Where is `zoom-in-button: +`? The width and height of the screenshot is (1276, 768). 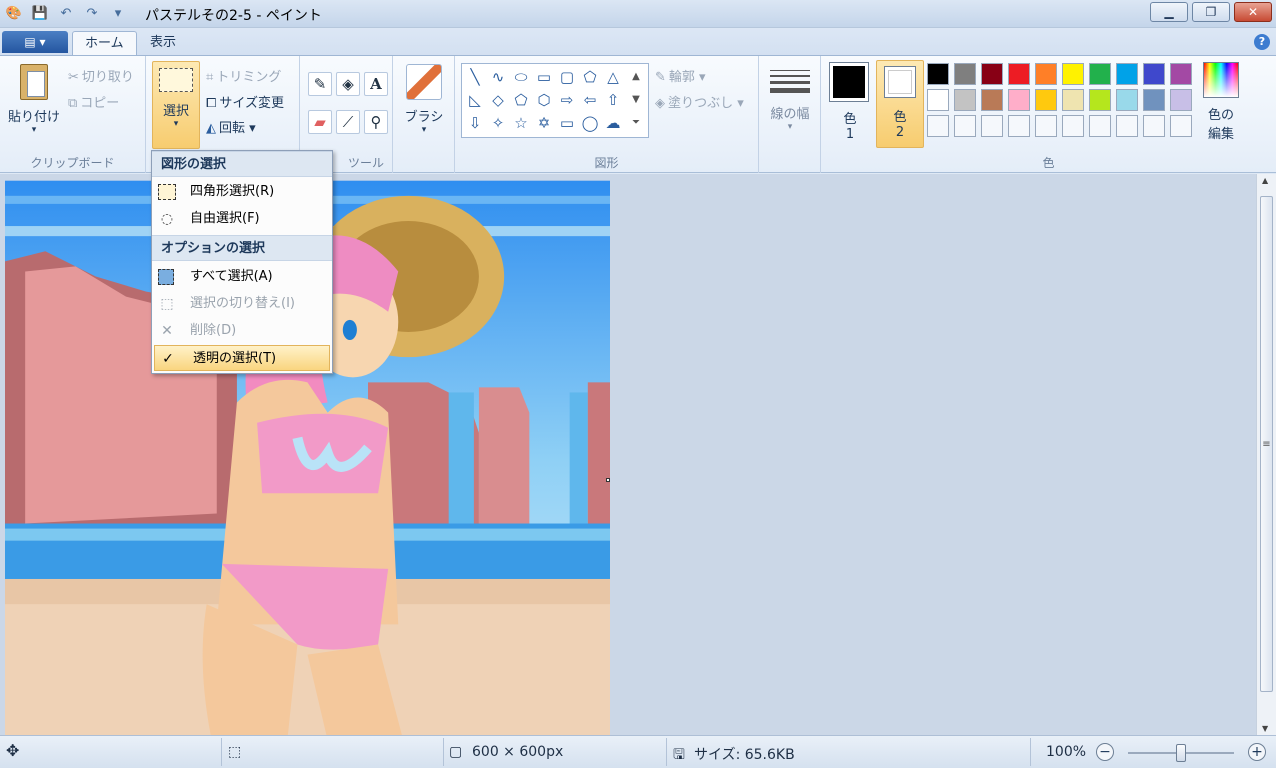
zoom-in-button: + is located at coordinates (1257, 752).